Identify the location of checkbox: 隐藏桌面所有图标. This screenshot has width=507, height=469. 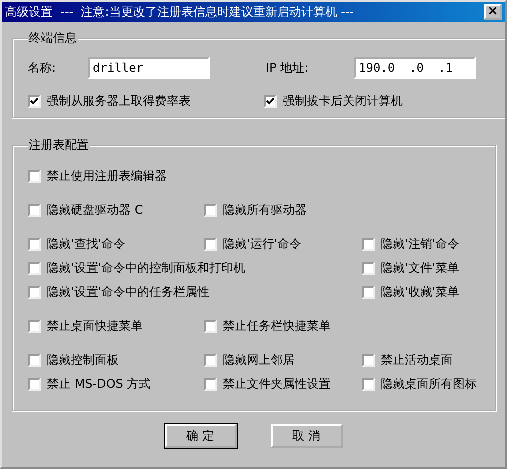
(423, 384).